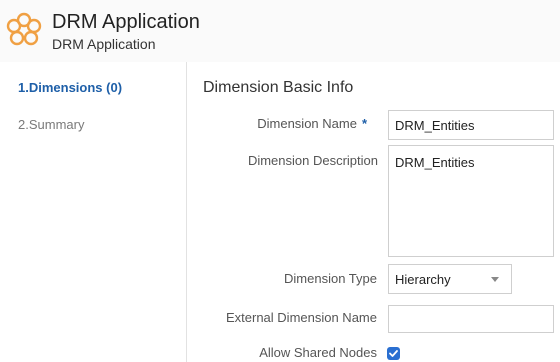 Image resolution: width=560 pixels, height=362 pixels. What do you see at coordinates (471, 125) in the screenshot?
I see `dimension-name-input: DRM_Entities` at bounding box center [471, 125].